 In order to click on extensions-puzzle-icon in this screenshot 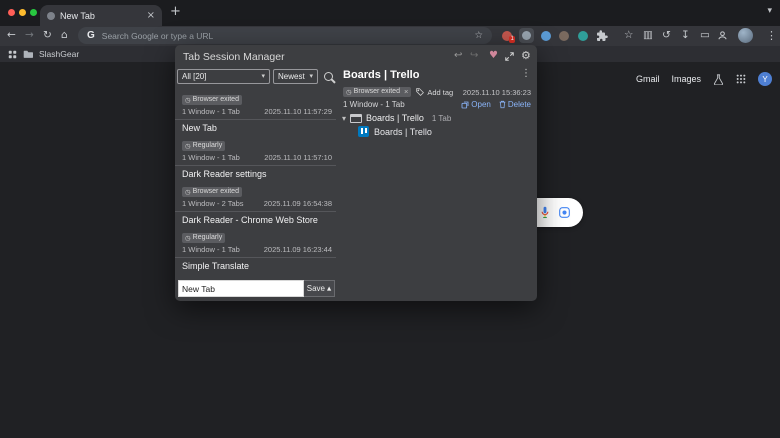, I will do `click(602, 36)`.